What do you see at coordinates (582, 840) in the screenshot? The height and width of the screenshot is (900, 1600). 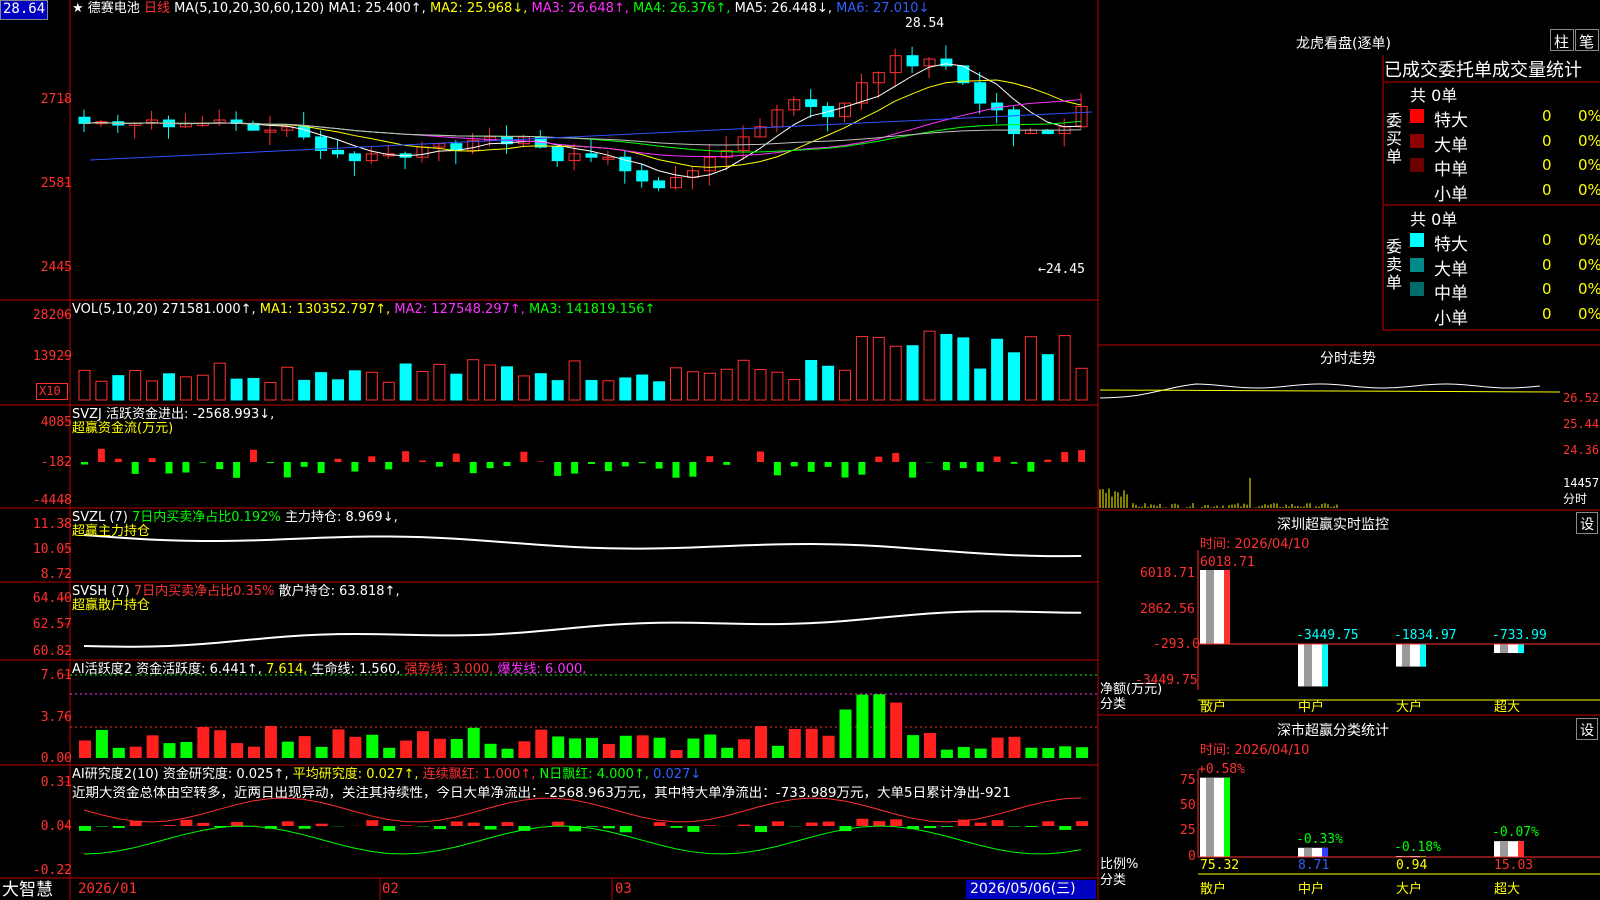 I see `research-line-green` at bounding box center [582, 840].